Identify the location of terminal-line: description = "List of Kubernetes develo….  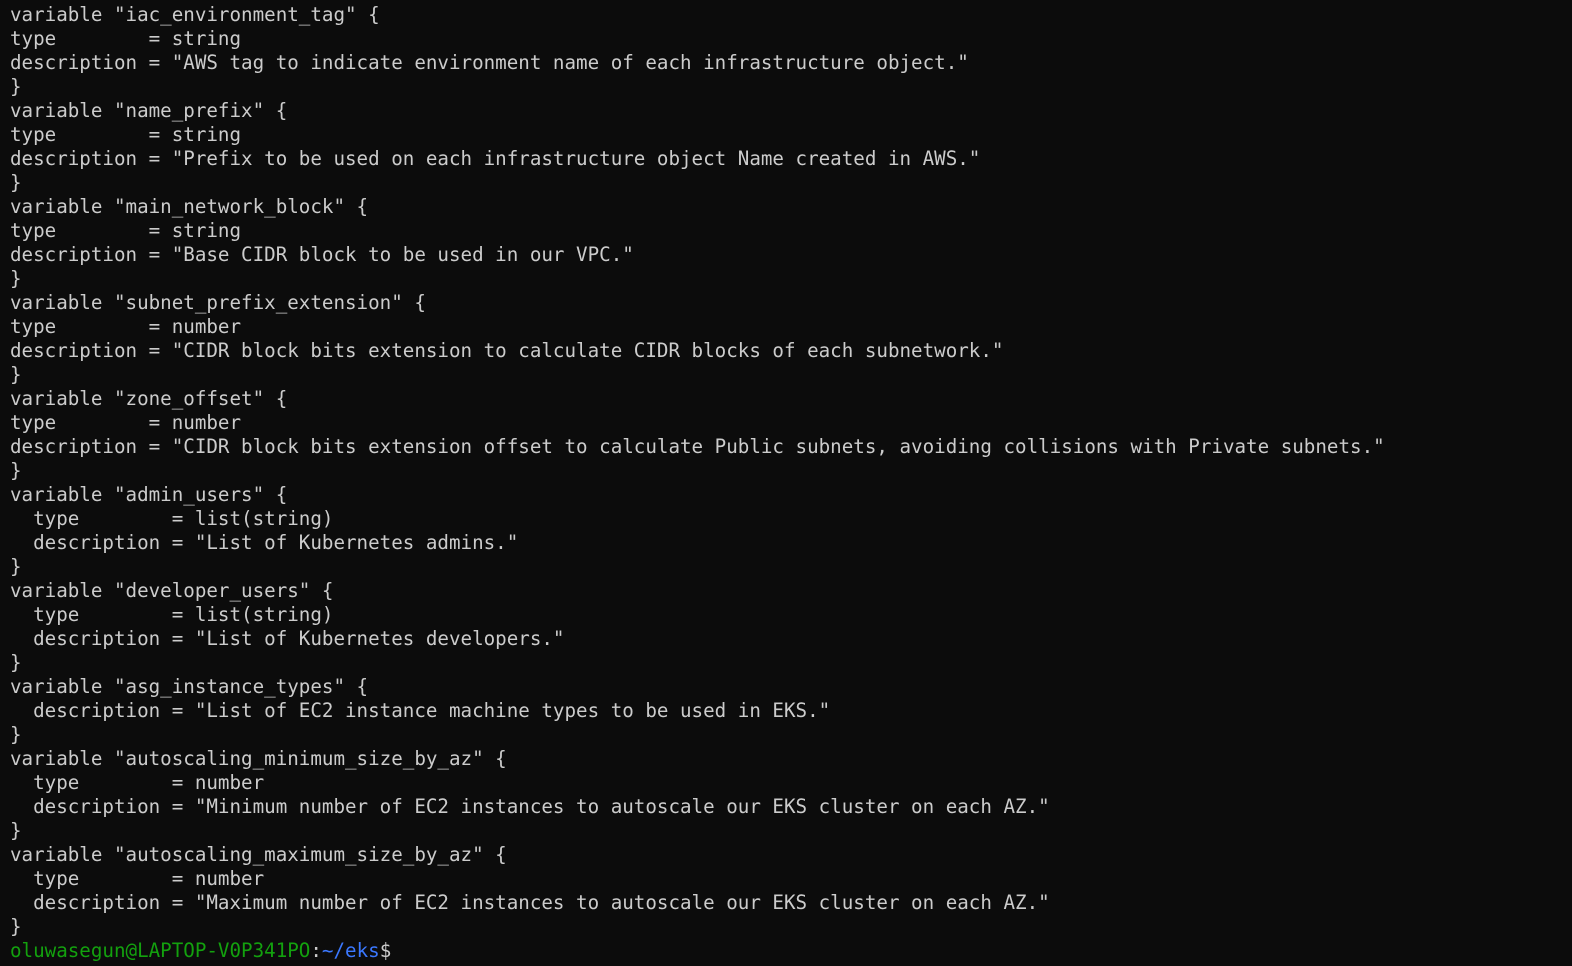
(287, 638).